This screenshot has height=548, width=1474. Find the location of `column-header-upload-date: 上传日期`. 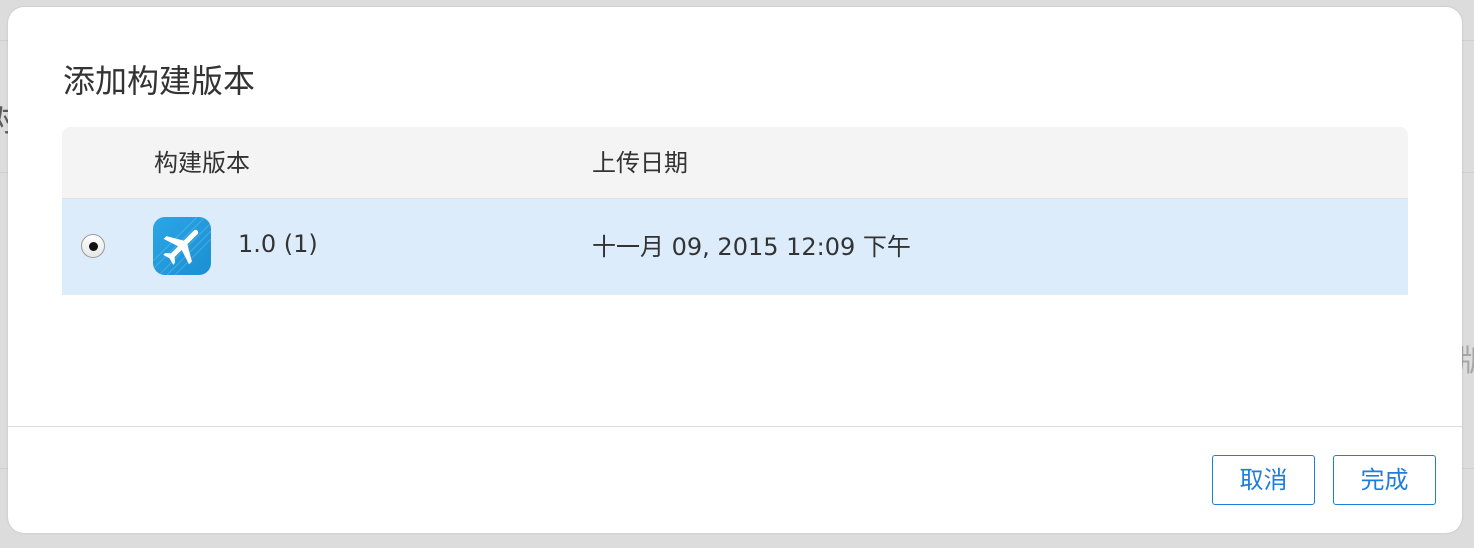

column-header-upload-date: 上传日期 is located at coordinates (640, 163).